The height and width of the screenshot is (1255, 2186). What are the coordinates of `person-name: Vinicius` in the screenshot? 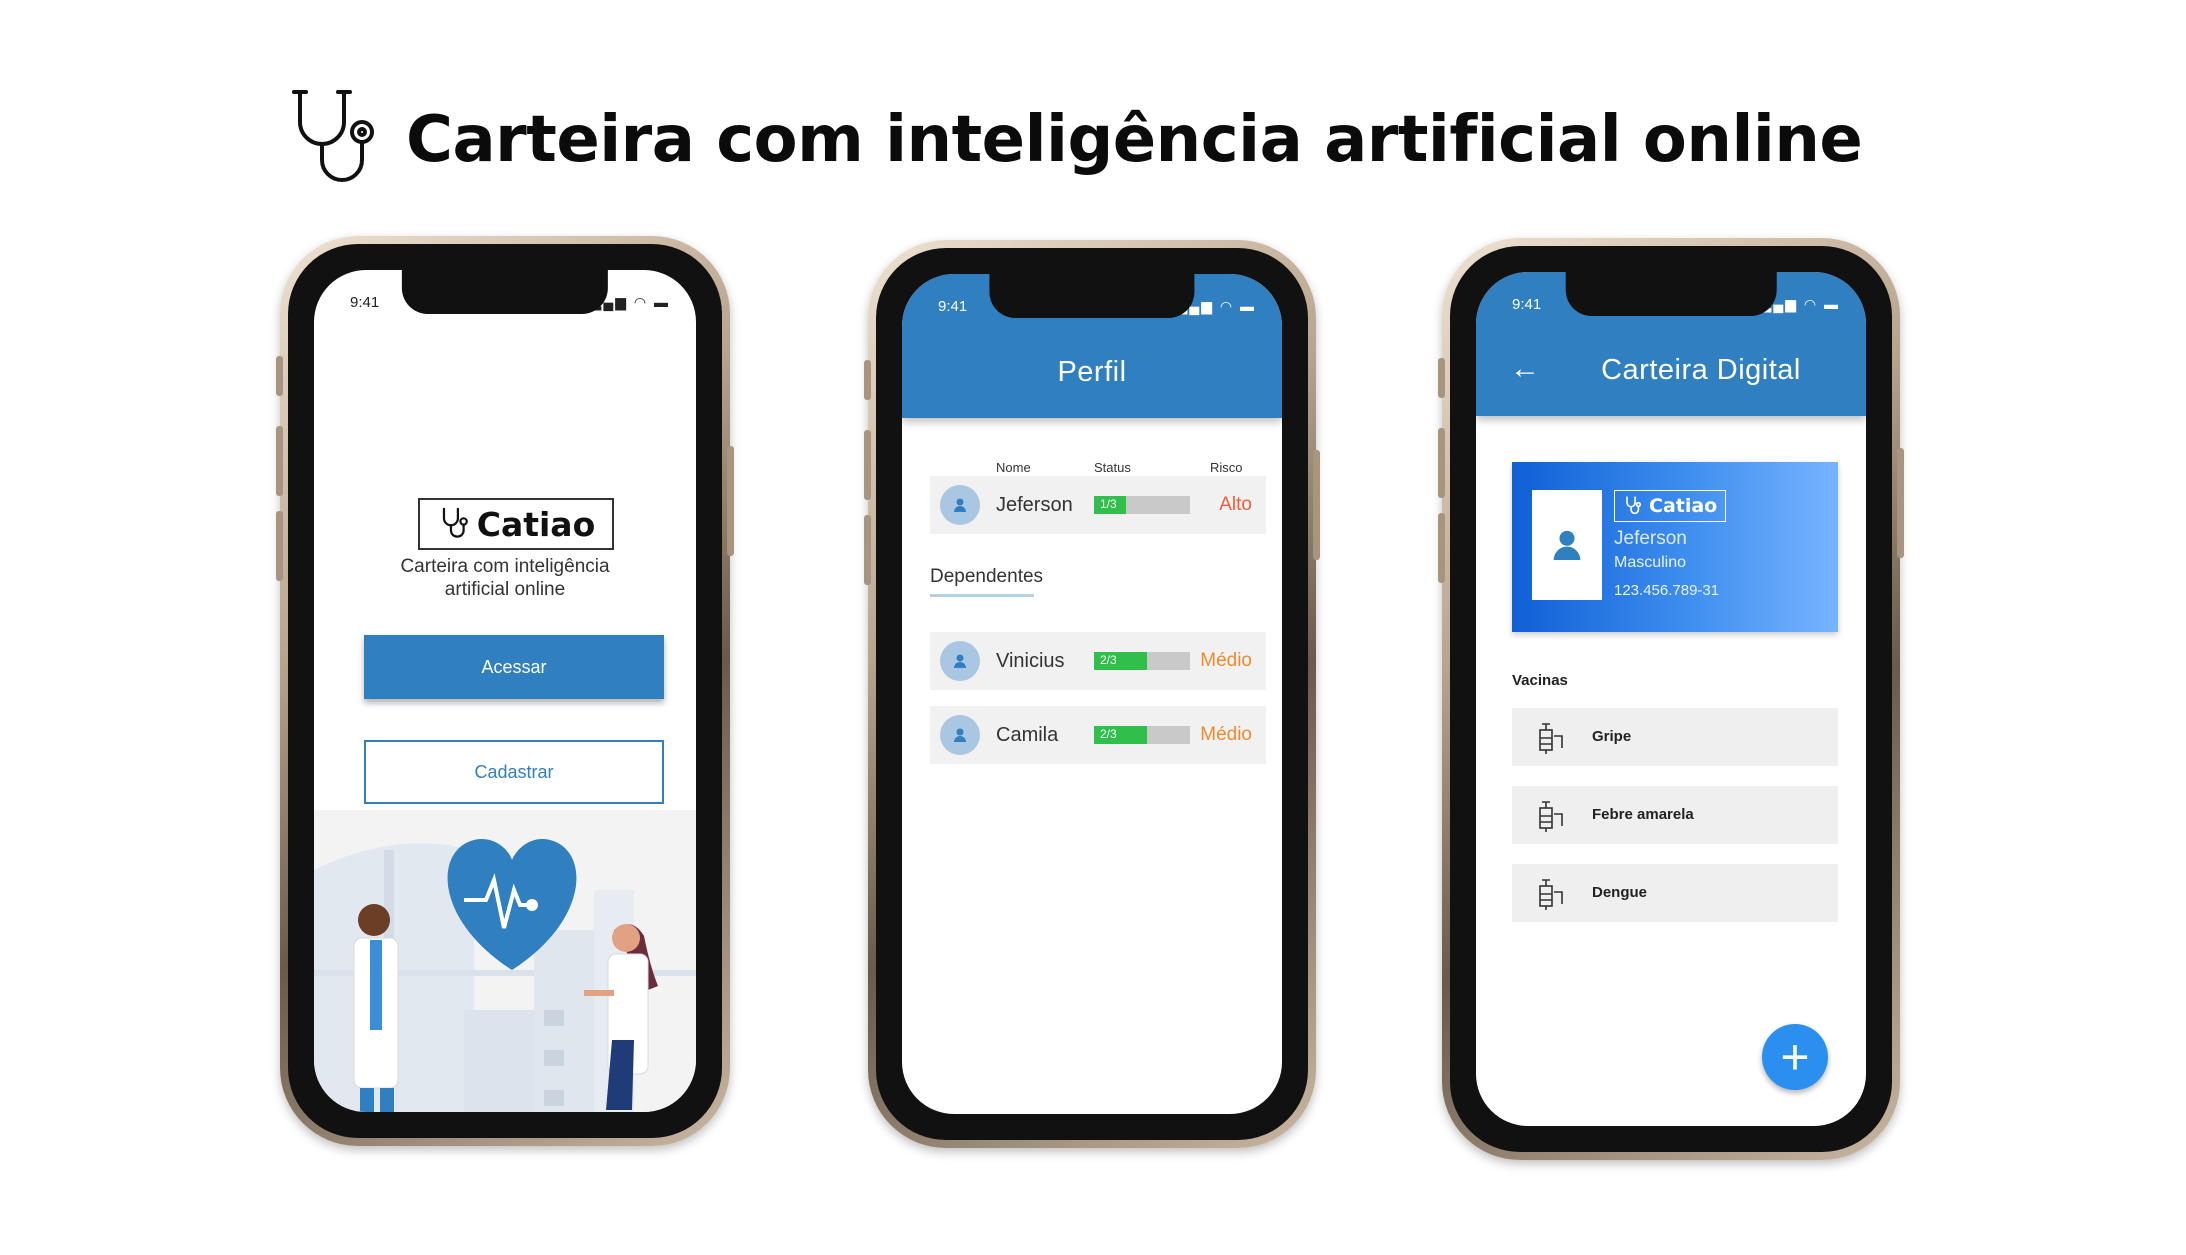 It's located at (1030, 660).